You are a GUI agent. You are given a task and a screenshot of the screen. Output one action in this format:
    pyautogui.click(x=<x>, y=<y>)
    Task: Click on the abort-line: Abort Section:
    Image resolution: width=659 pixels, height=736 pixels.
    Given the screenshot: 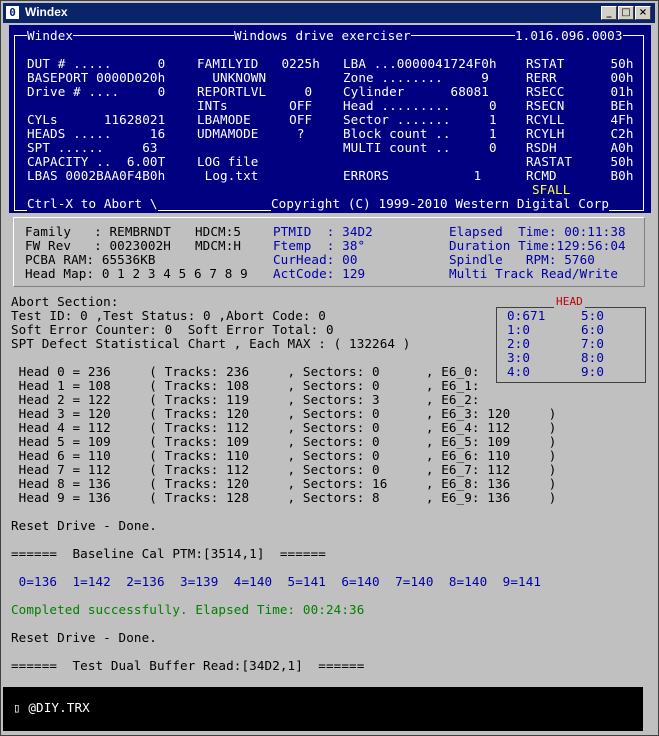 What is the action you would take?
    pyautogui.click(x=65, y=301)
    